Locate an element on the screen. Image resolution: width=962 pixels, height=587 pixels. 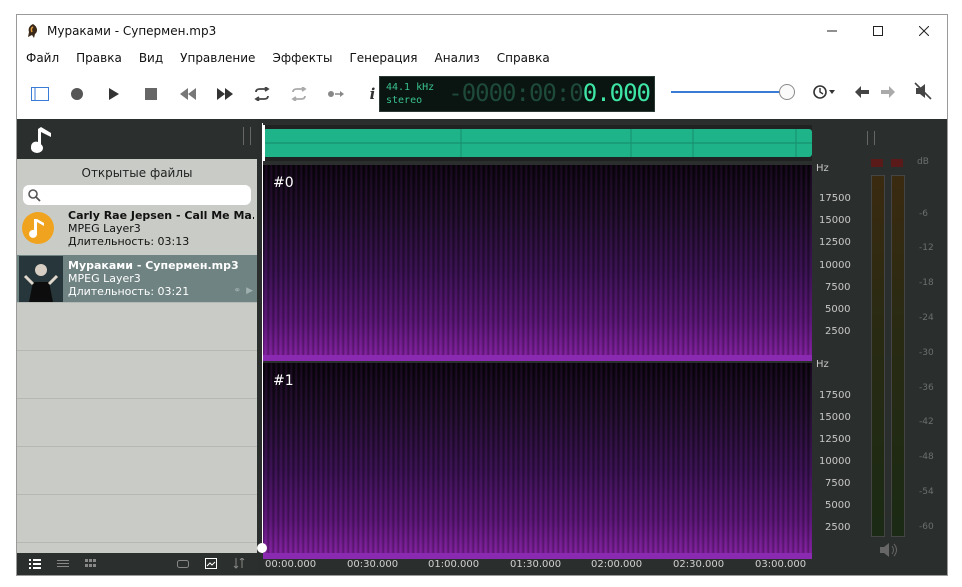
stop-button is located at coordinates (150, 94).